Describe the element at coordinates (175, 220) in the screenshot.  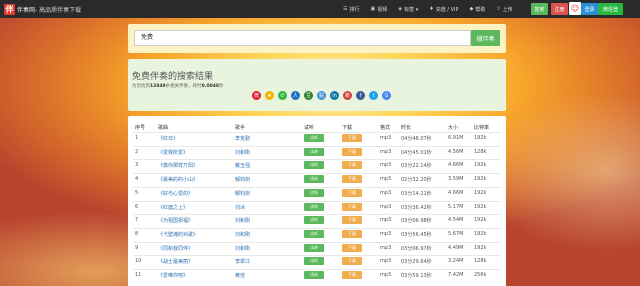
I see `song-link: 《为祖国祝福》` at that location.